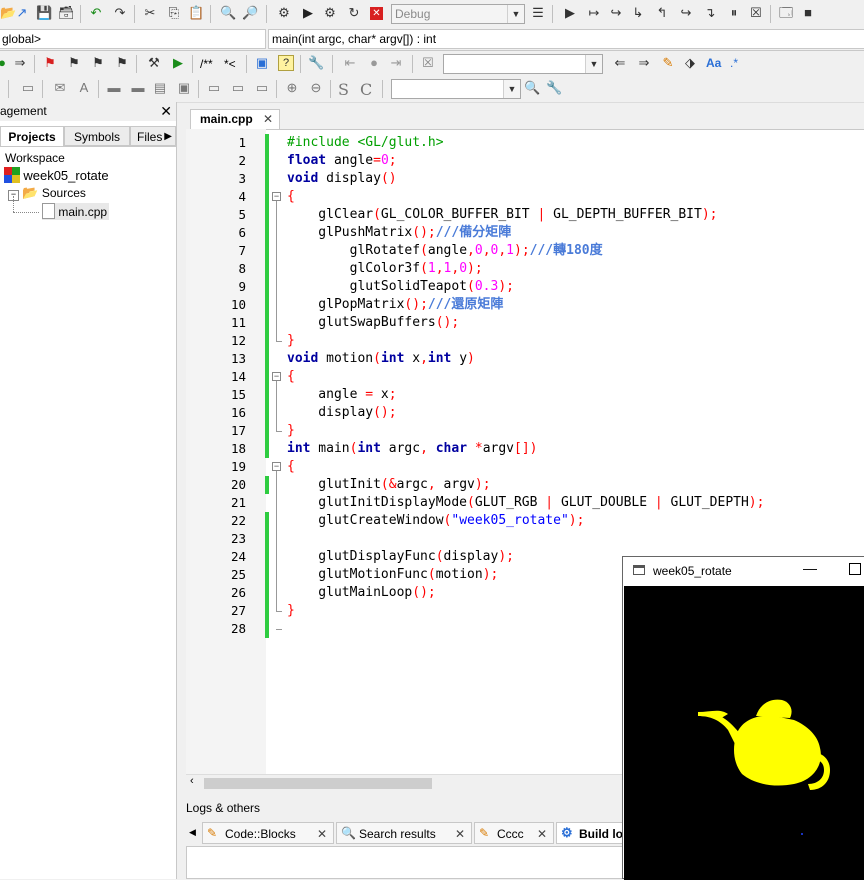  Describe the element at coordinates (445, 251) in the screenshot. I see `code-line: glRotatef(angle,0,0,1);///轉180度` at that location.